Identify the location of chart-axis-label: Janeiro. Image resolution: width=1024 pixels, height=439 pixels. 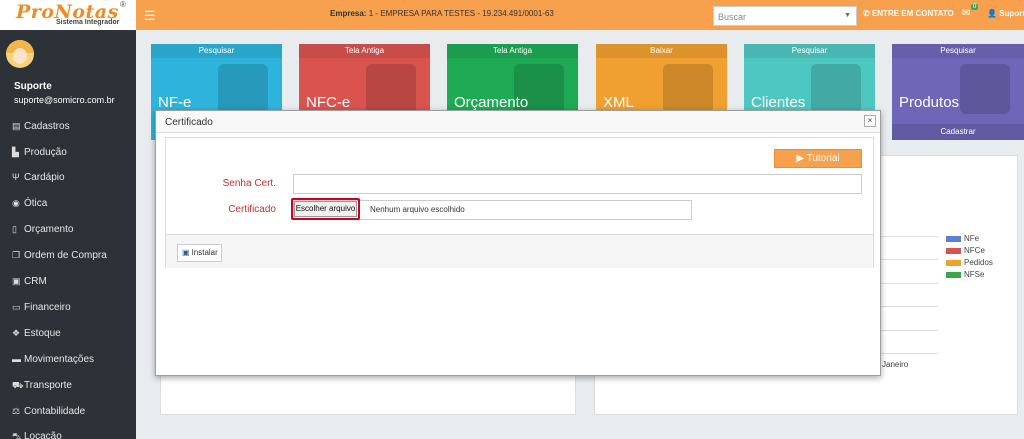
(895, 364).